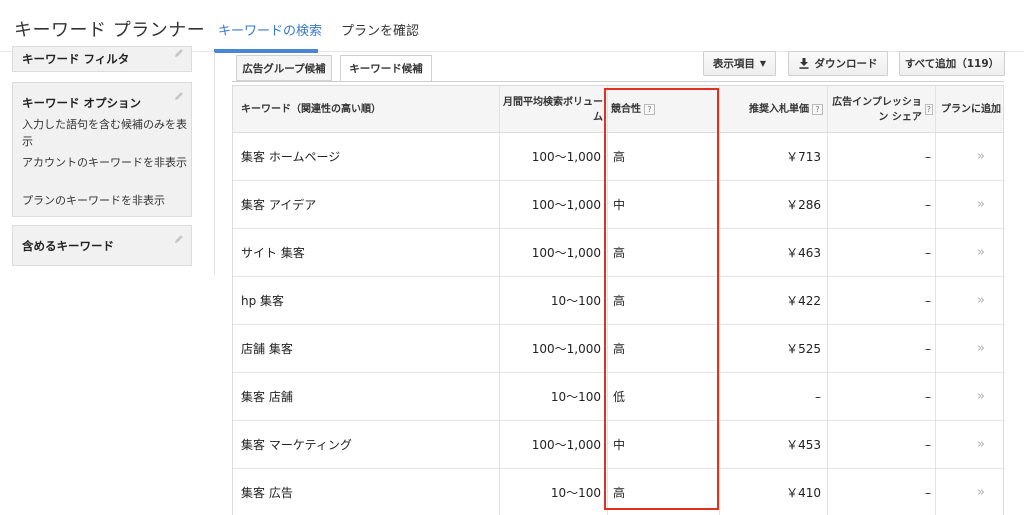  I want to click on bid-cell: –, so click(818, 396).